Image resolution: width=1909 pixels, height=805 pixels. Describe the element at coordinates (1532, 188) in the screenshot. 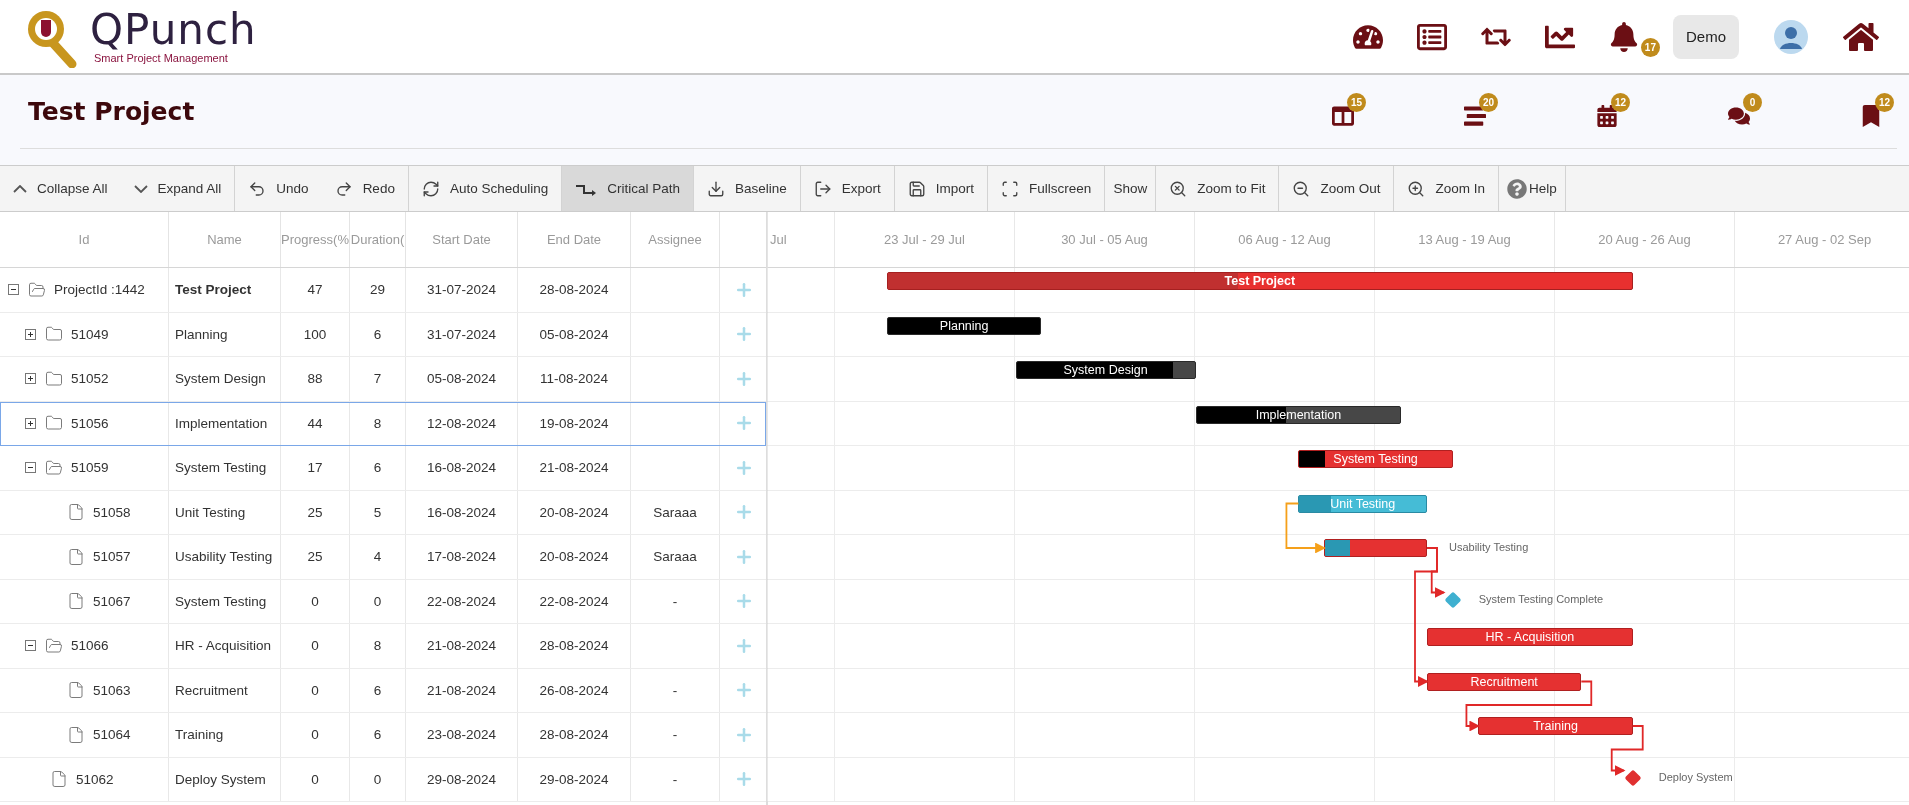

I see `toolbar-button: Help` at that location.